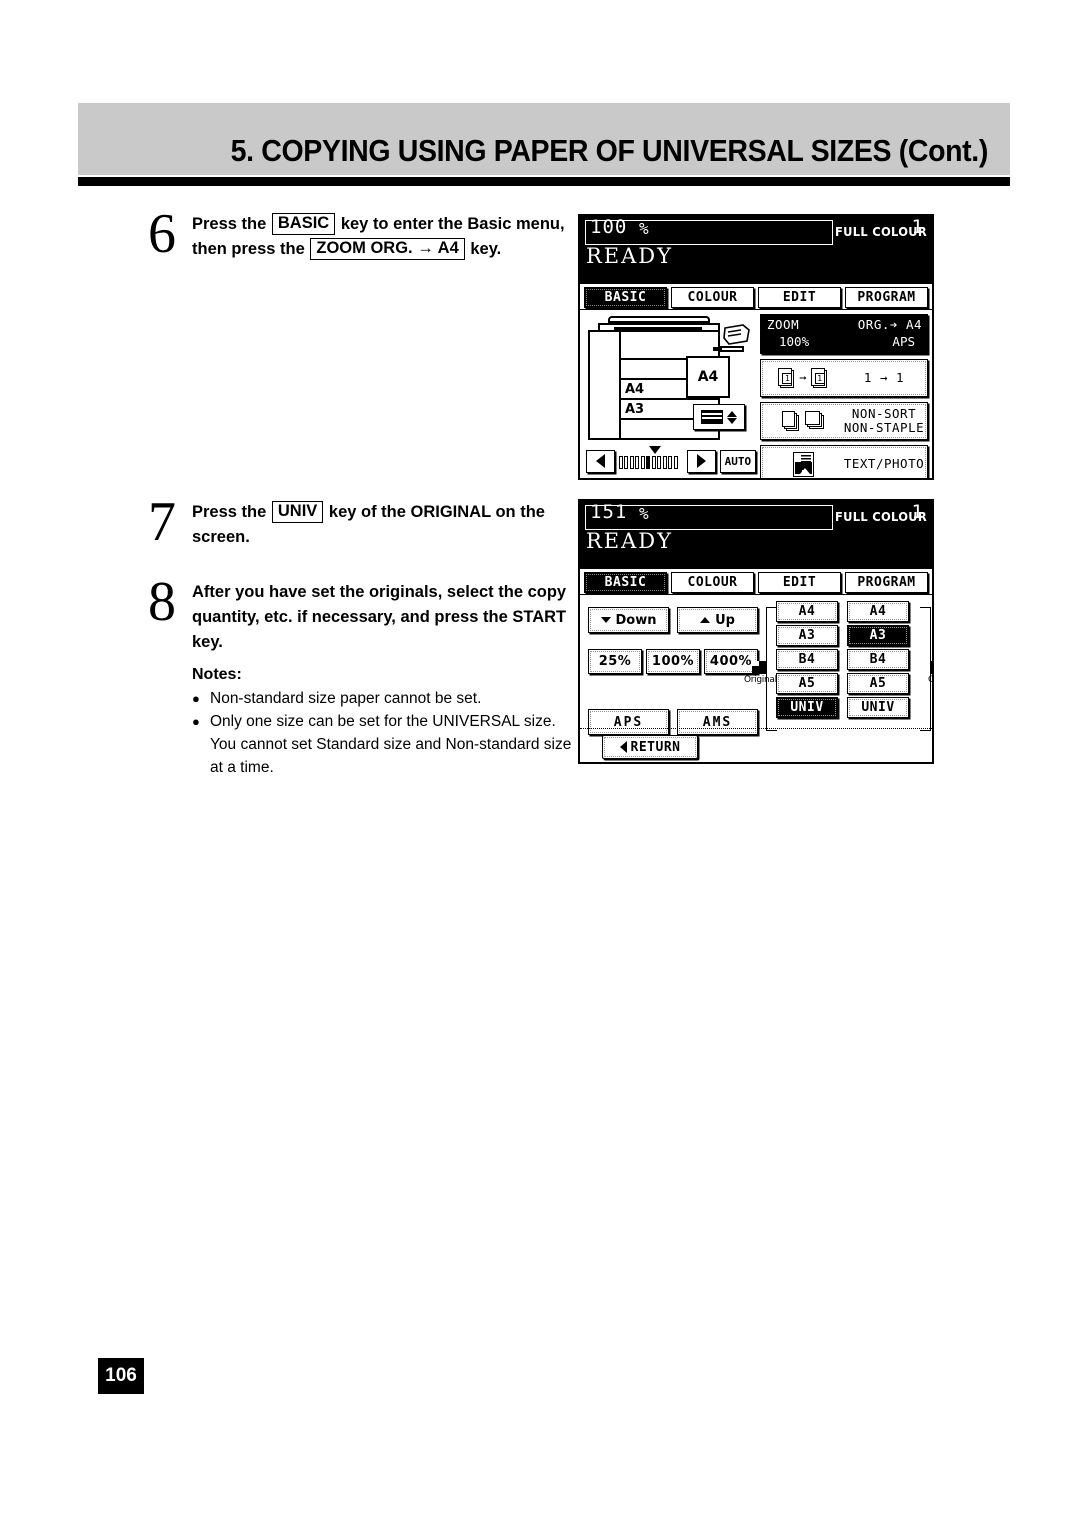 The image size is (1080, 1528). Describe the element at coordinates (844, 378) in the screenshot. I see `duplex-mode-button: 1 ➞ 1 1 → 1` at that location.